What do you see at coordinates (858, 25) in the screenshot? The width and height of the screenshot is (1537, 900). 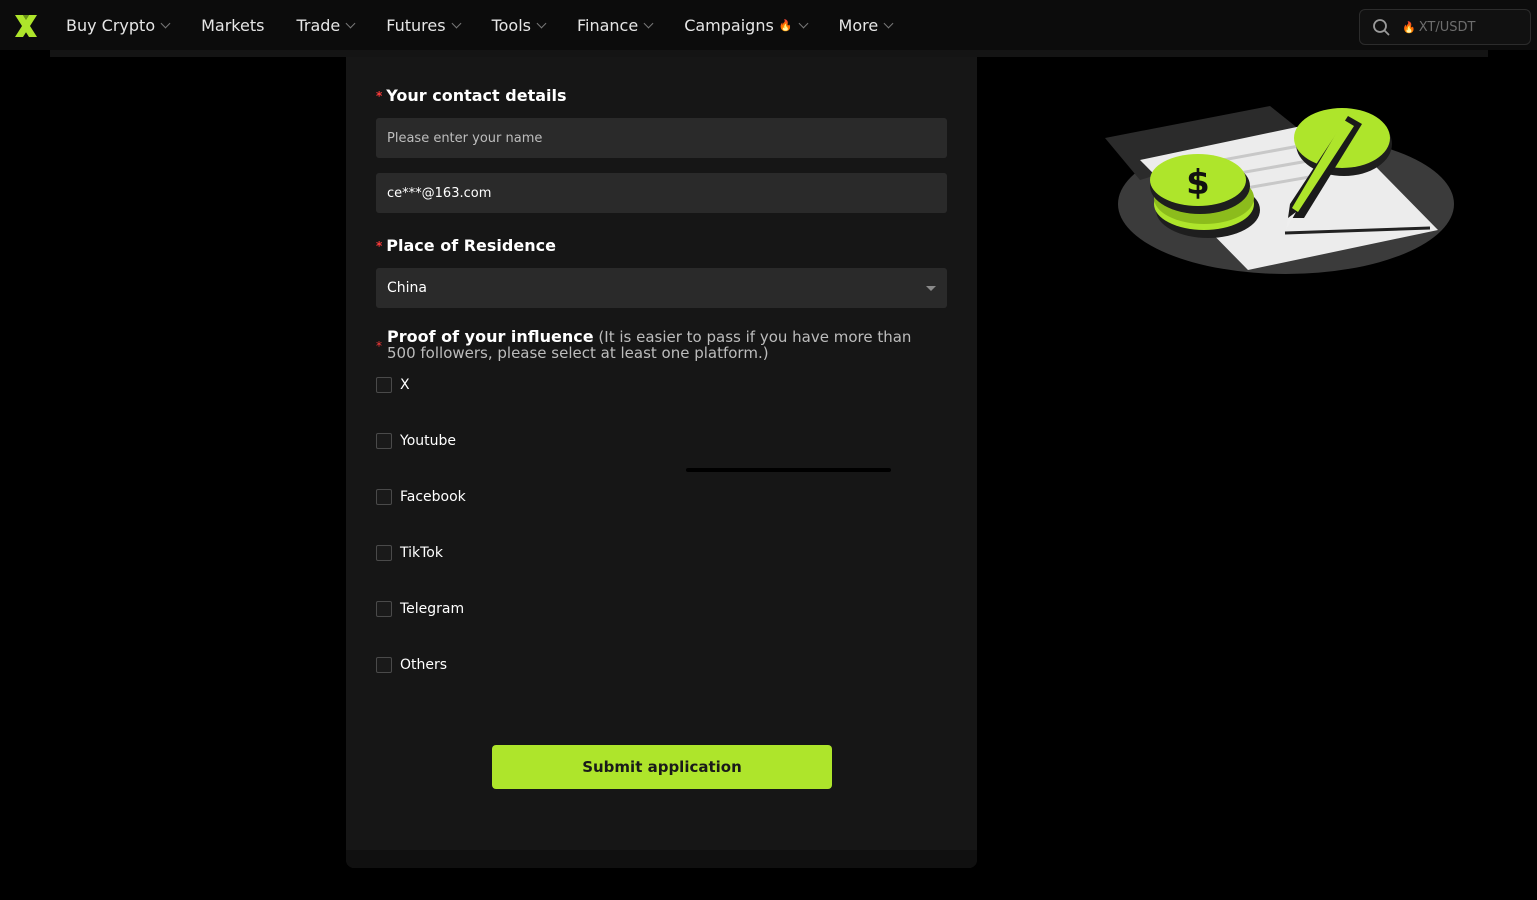 I see `nav-item-label: More` at bounding box center [858, 25].